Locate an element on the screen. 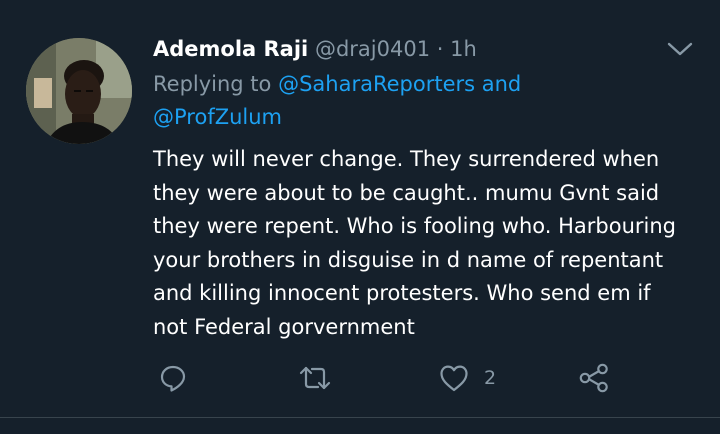 The image size is (720, 434). reply-button is located at coordinates (173, 378).